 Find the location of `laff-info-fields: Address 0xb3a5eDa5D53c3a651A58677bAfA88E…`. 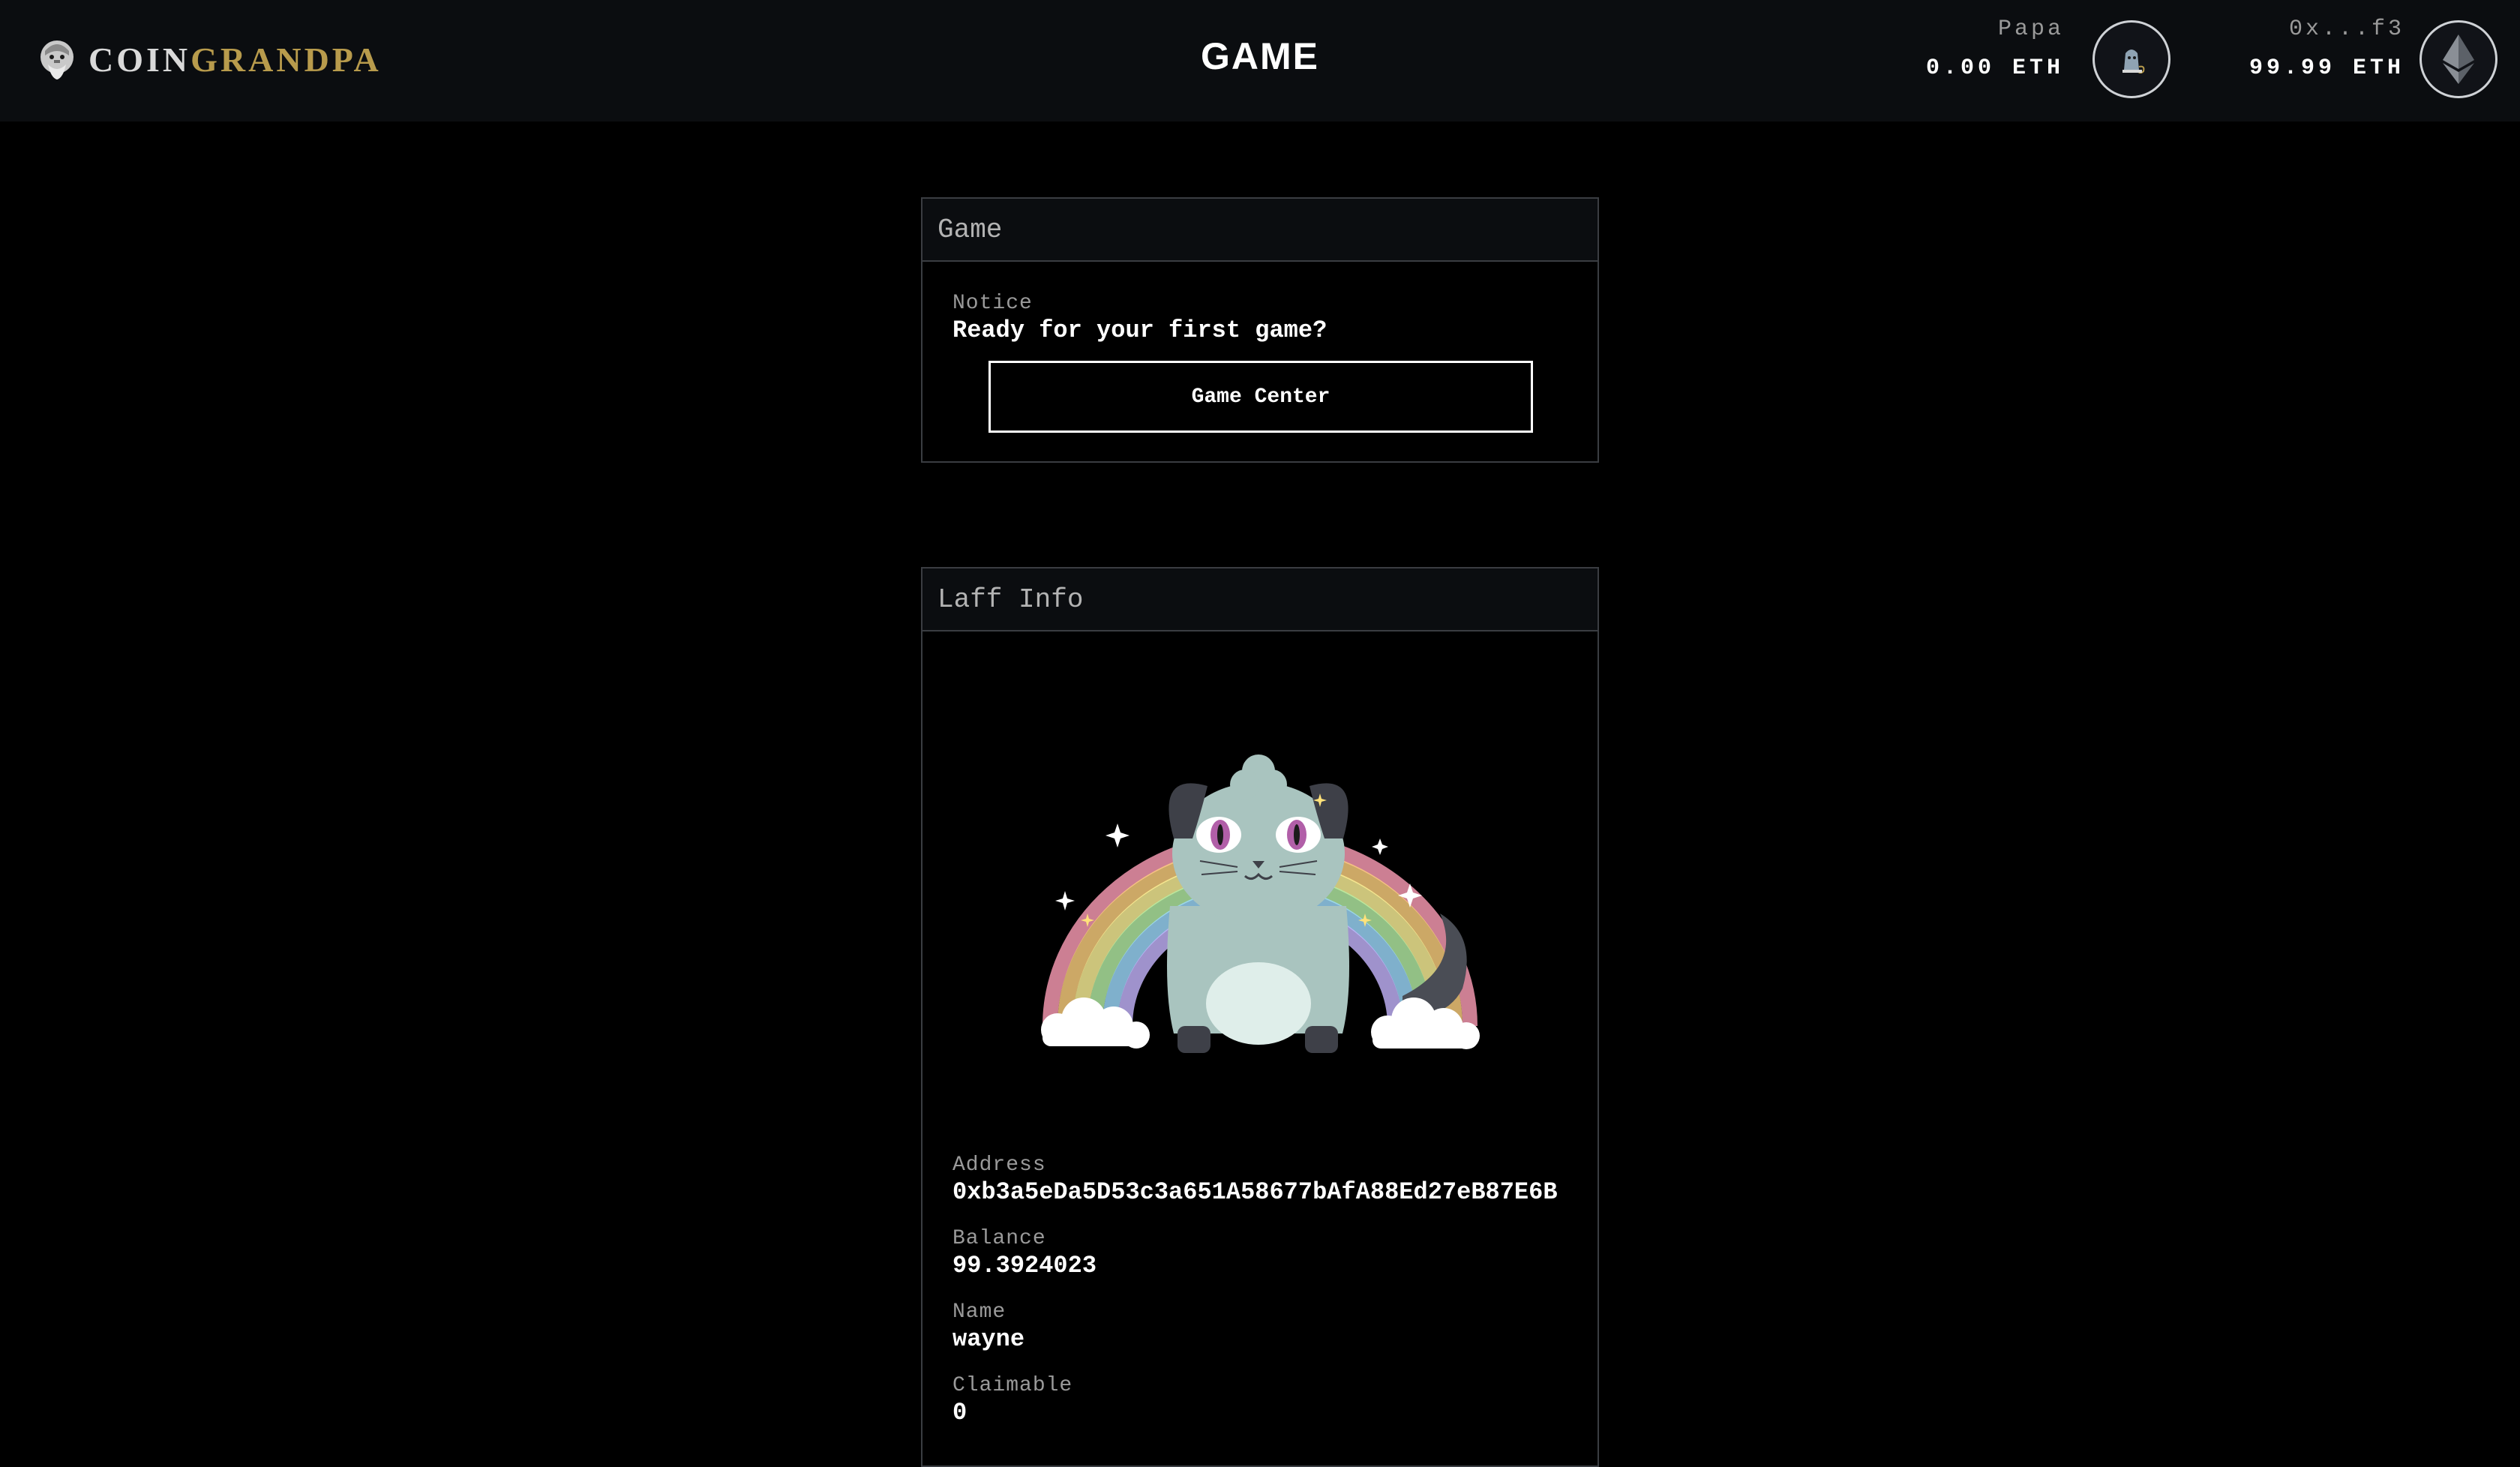

laff-info-fields: Address 0xb3a5eDa5D53c3a651A58677bAfA88E… is located at coordinates (1267, 1301).